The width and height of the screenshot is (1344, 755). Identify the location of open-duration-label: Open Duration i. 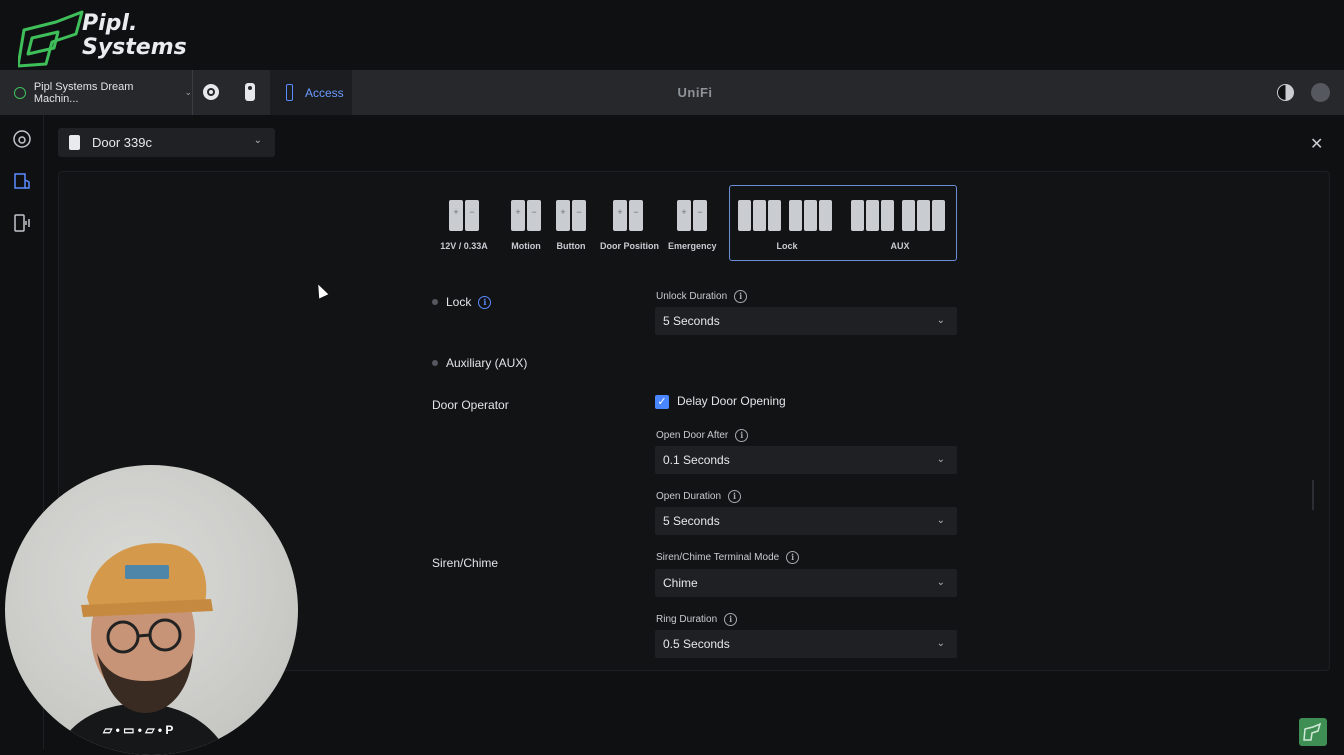
(699, 496).